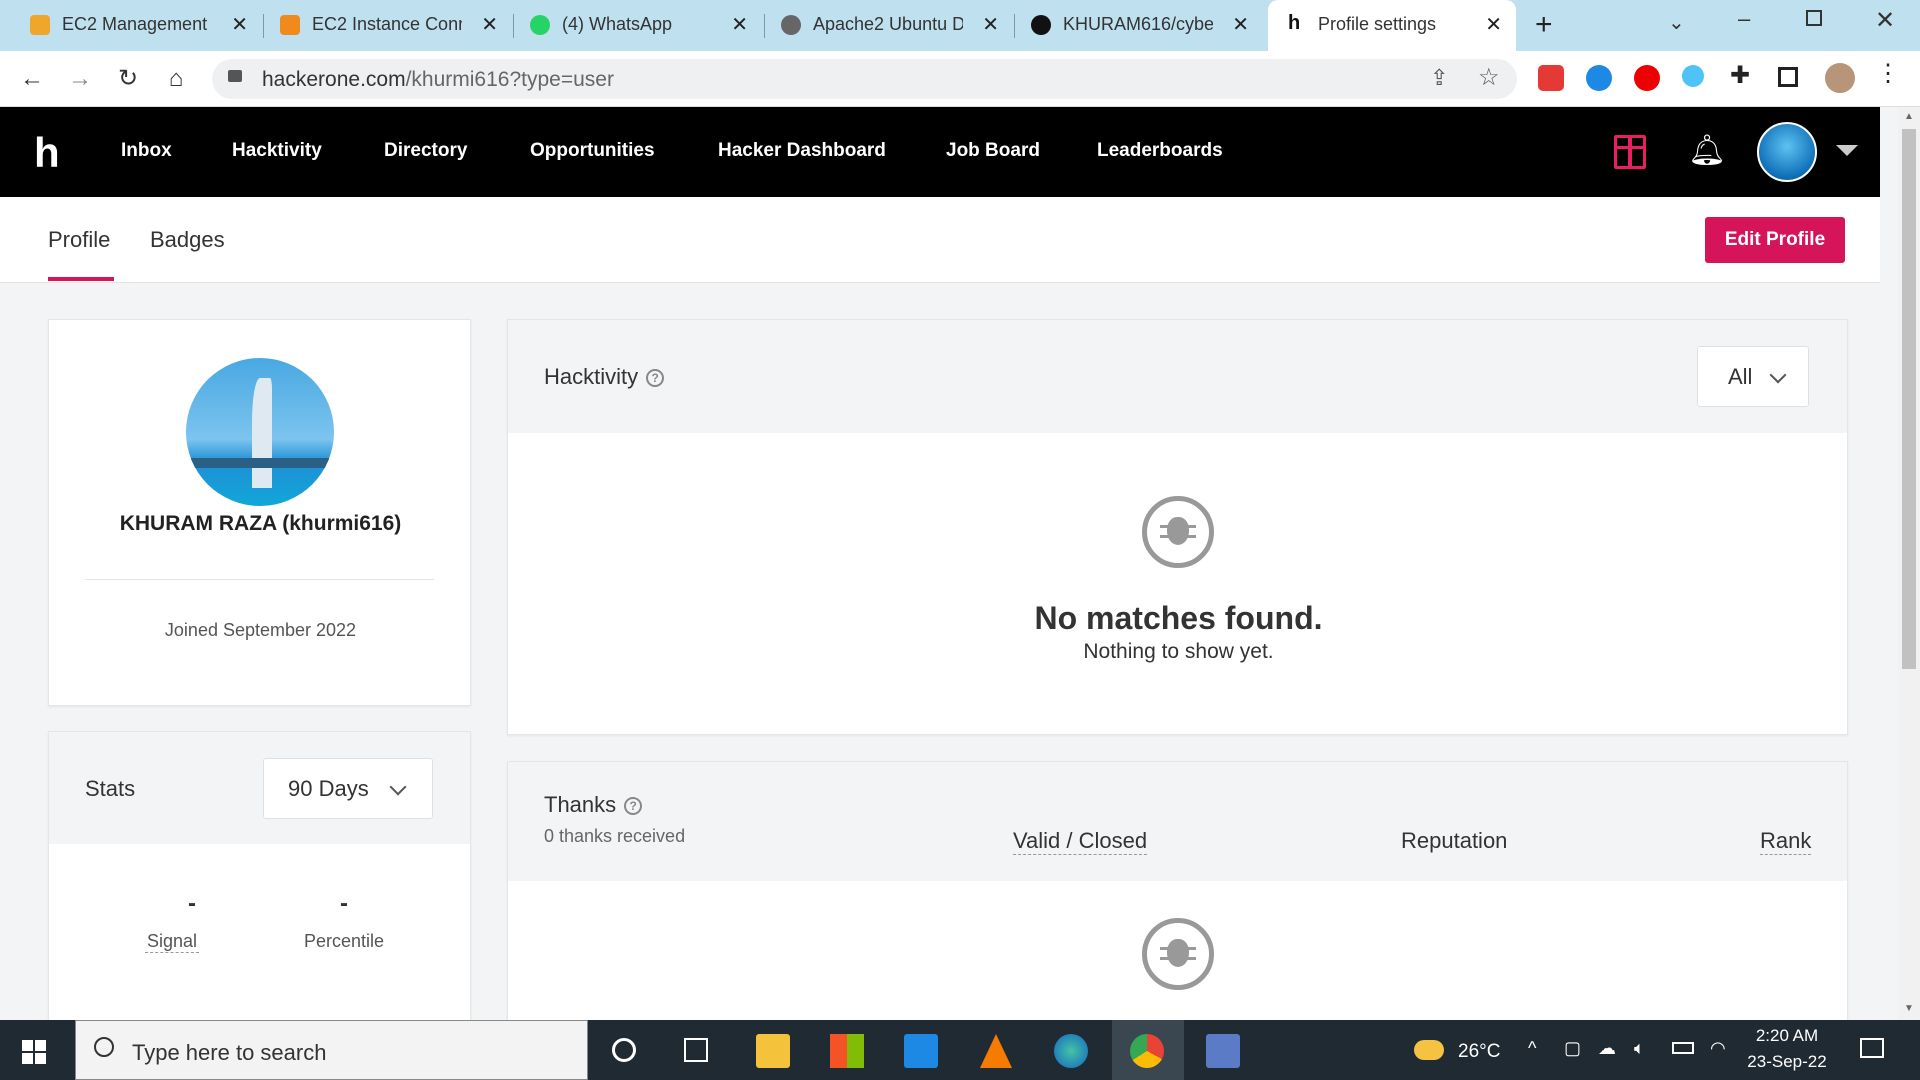 The width and height of the screenshot is (1920, 1080). I want to click on column-rank: Rank, so click(1786, 841).